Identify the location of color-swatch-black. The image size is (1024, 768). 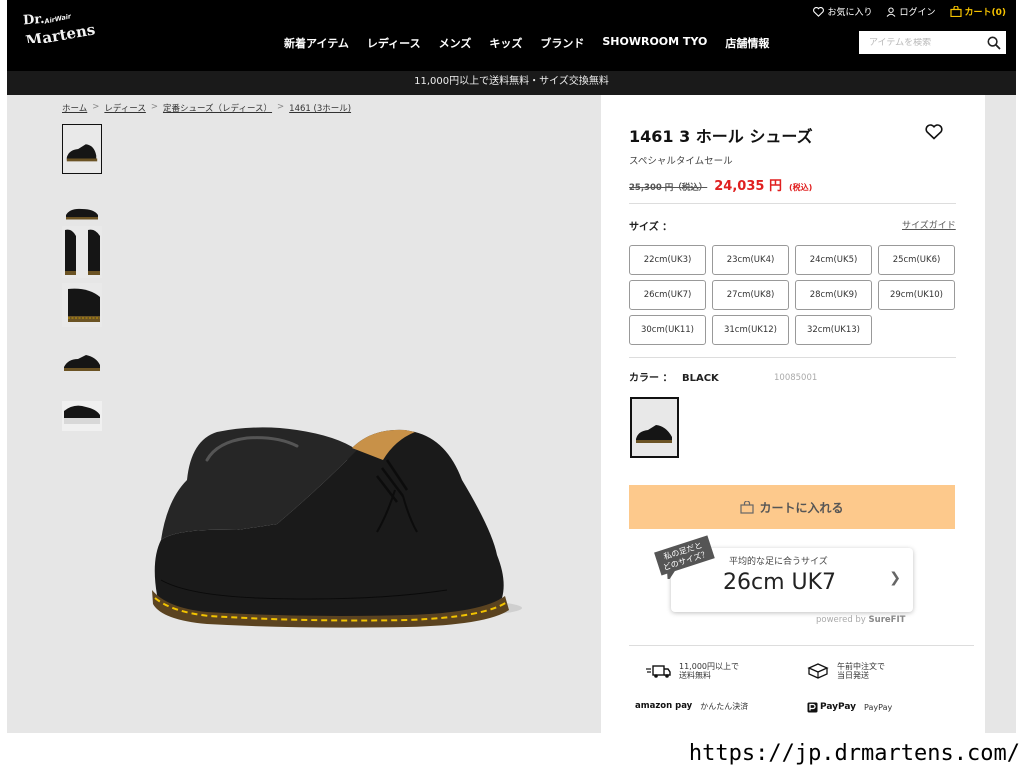
(654, 427).